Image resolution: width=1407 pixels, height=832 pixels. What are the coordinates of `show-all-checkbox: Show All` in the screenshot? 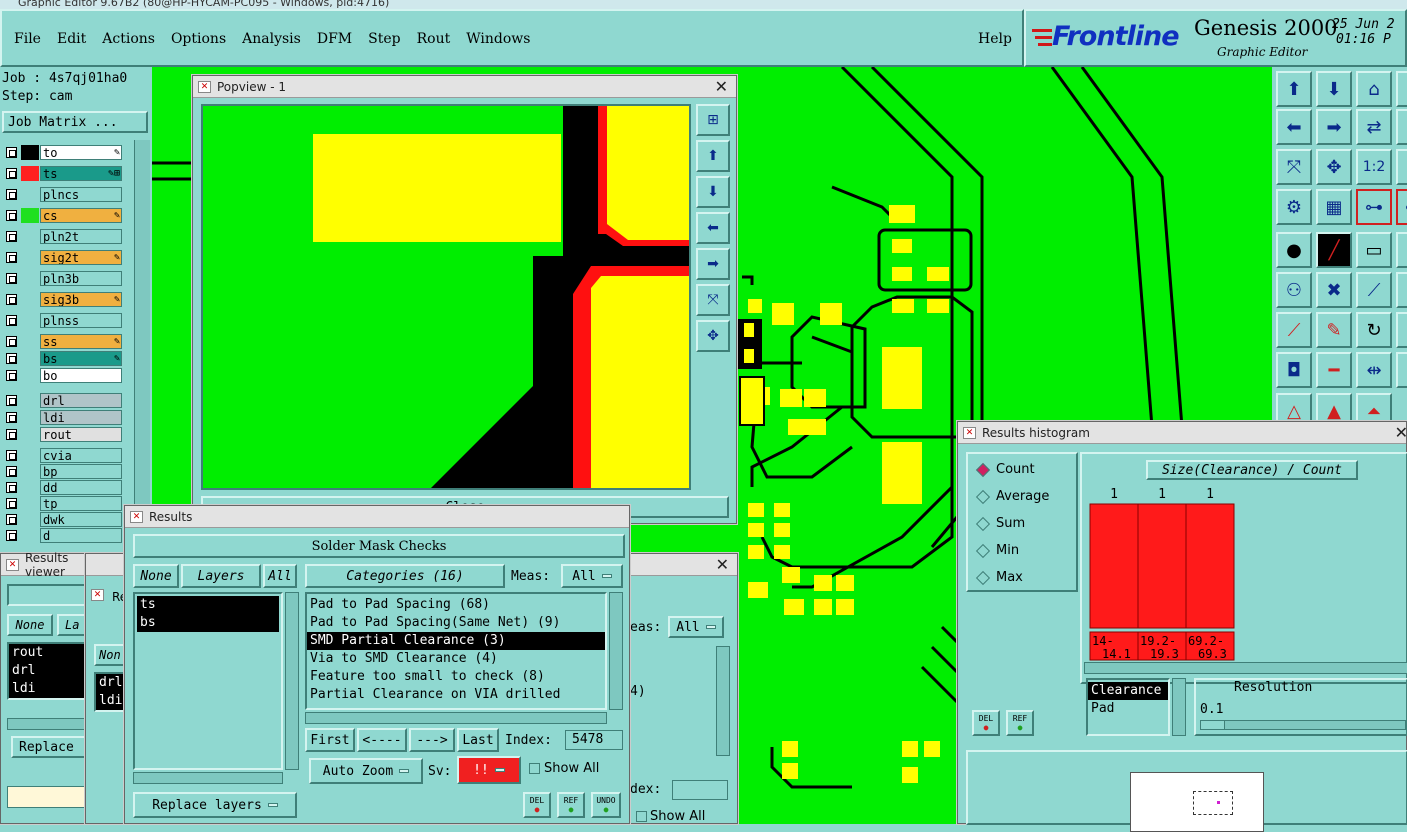 It's located at (564, 768).